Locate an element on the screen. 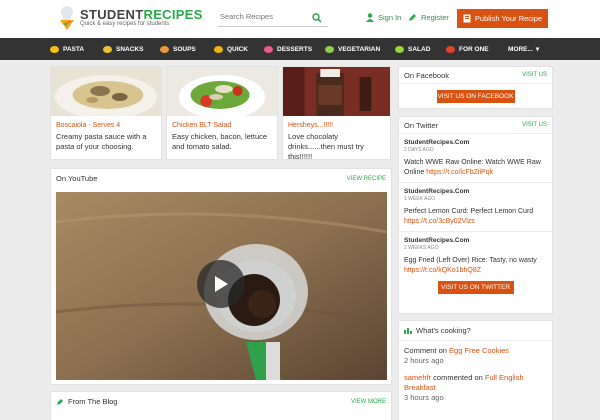 The image size is (600, 420). salad-icon is located at coordinates (399, 49).